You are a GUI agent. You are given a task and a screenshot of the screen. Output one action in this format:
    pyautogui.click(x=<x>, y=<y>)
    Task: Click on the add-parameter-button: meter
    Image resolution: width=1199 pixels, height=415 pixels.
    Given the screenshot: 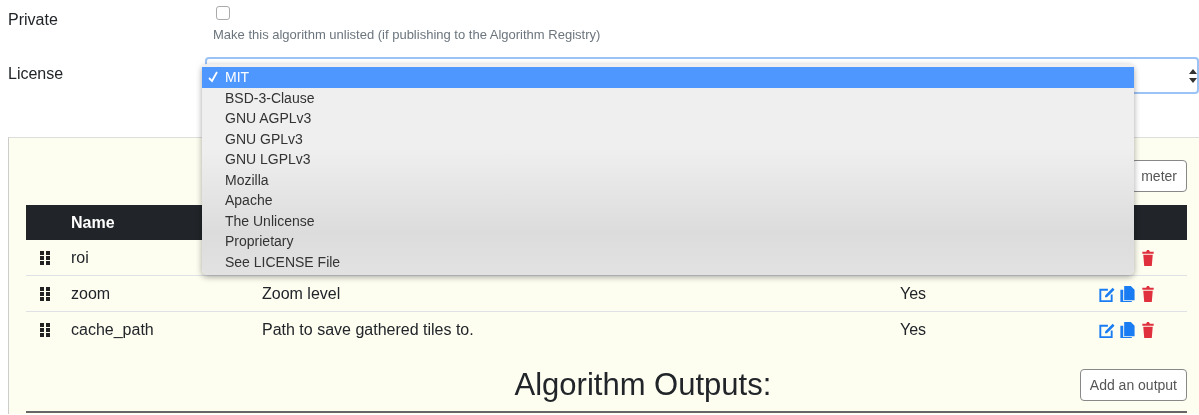 What is the action you would take?
    pyautogui.click(x=1159, y=176)
    